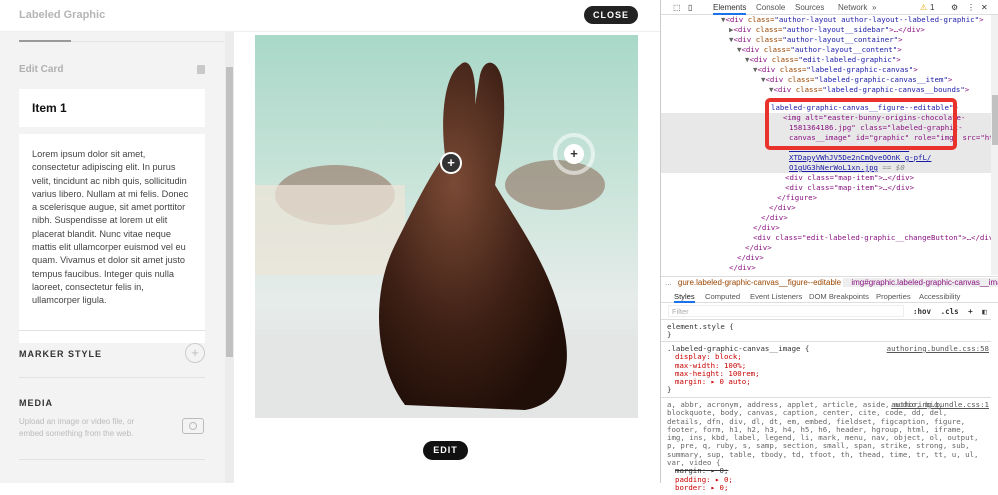 The width and height of the screenshot is (998, 495). I want to click on tab-sources: Sources, so click(809, 7).